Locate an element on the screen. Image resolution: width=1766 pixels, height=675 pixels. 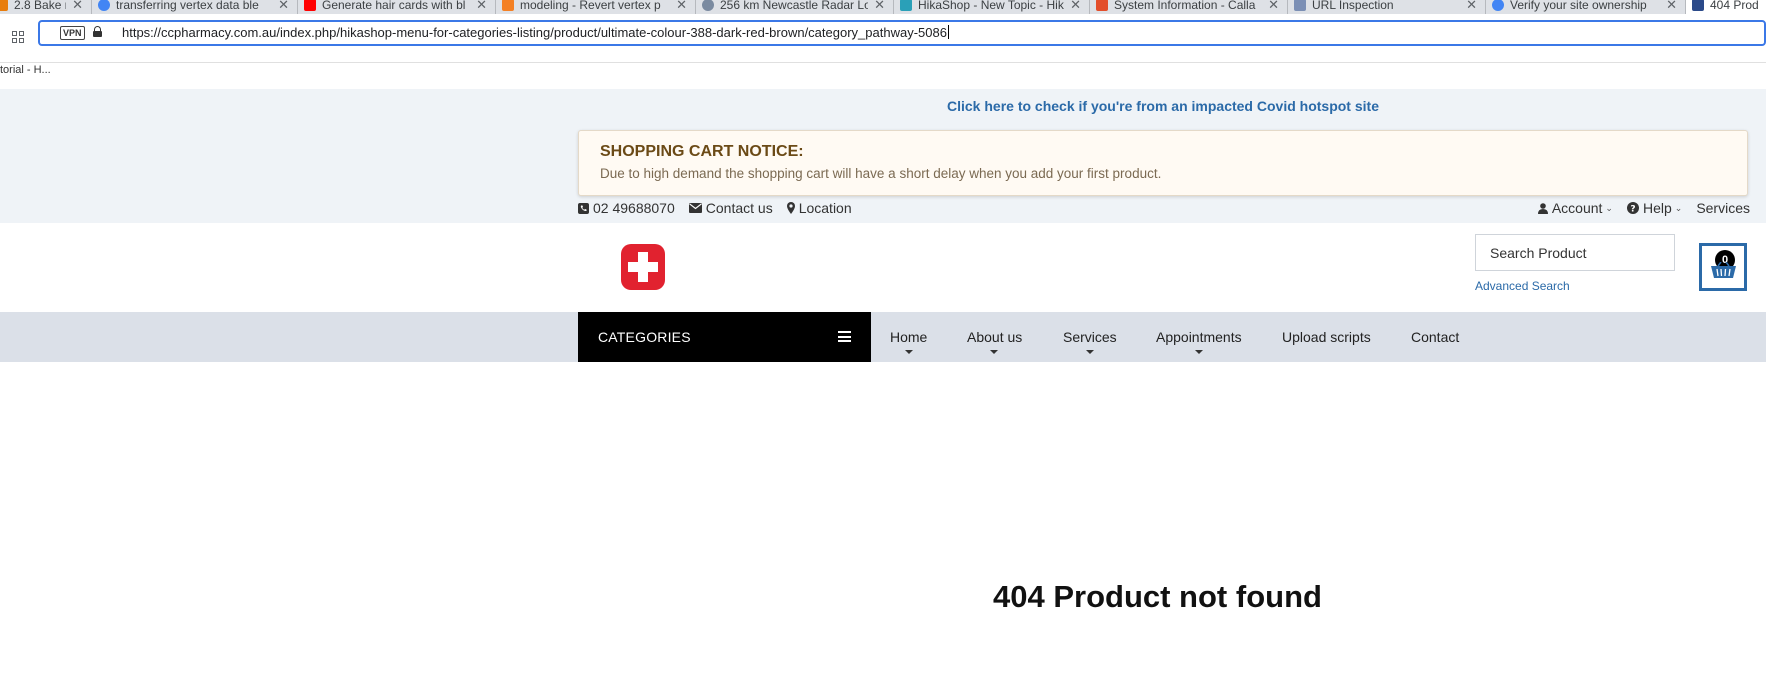
hamburger-menu-icon is located at coordinates (844, 336).